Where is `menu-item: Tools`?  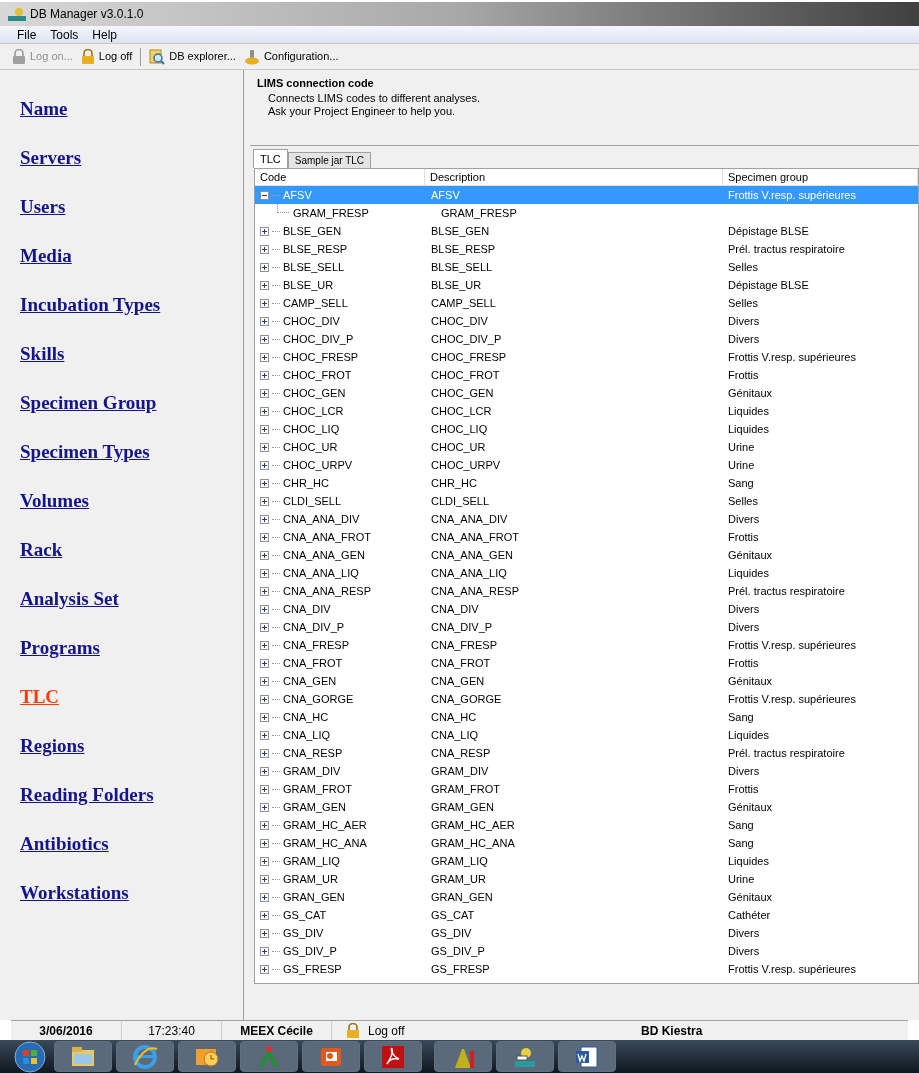 menu-item: Tools is located at coordinates (64, 34).